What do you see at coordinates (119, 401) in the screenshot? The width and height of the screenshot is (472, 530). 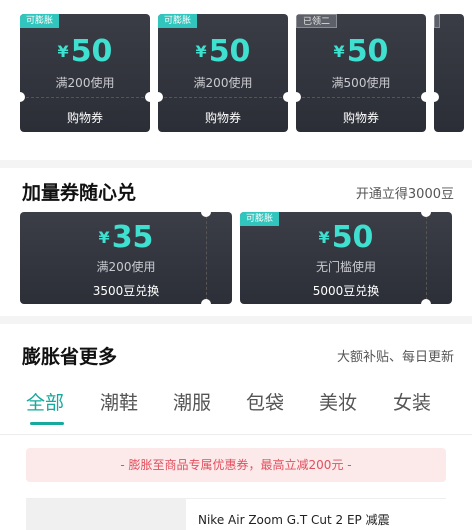 I see `tab-sneakers: 潮鞋` at bounding box center [119, 401].